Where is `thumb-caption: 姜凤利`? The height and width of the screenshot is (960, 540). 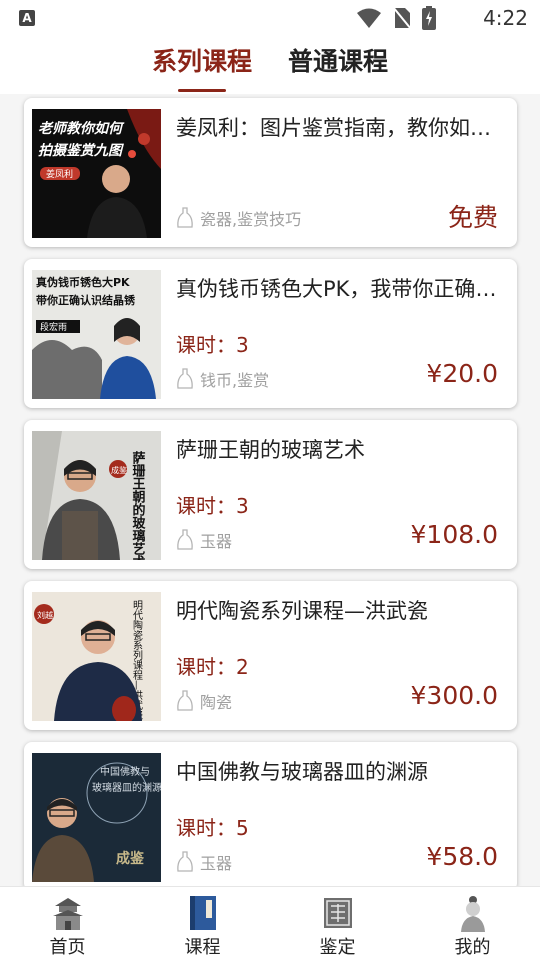
thumb-caption: 姜凤利 is located at coordinates (59, 174).